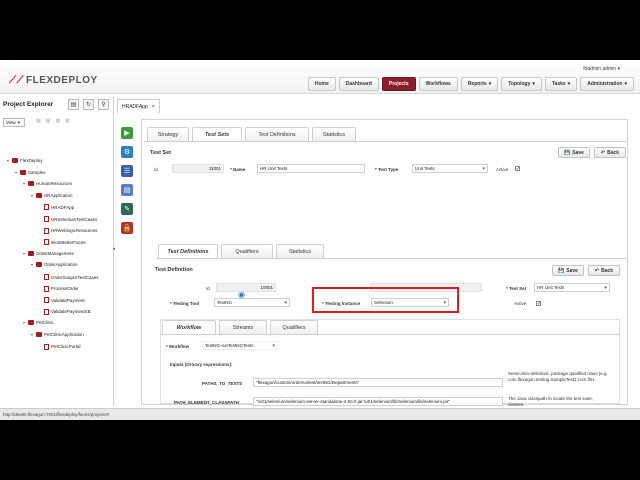 This screenshot has width=640, height=480. I want to click on nav-home: Home, so click(321, 84).